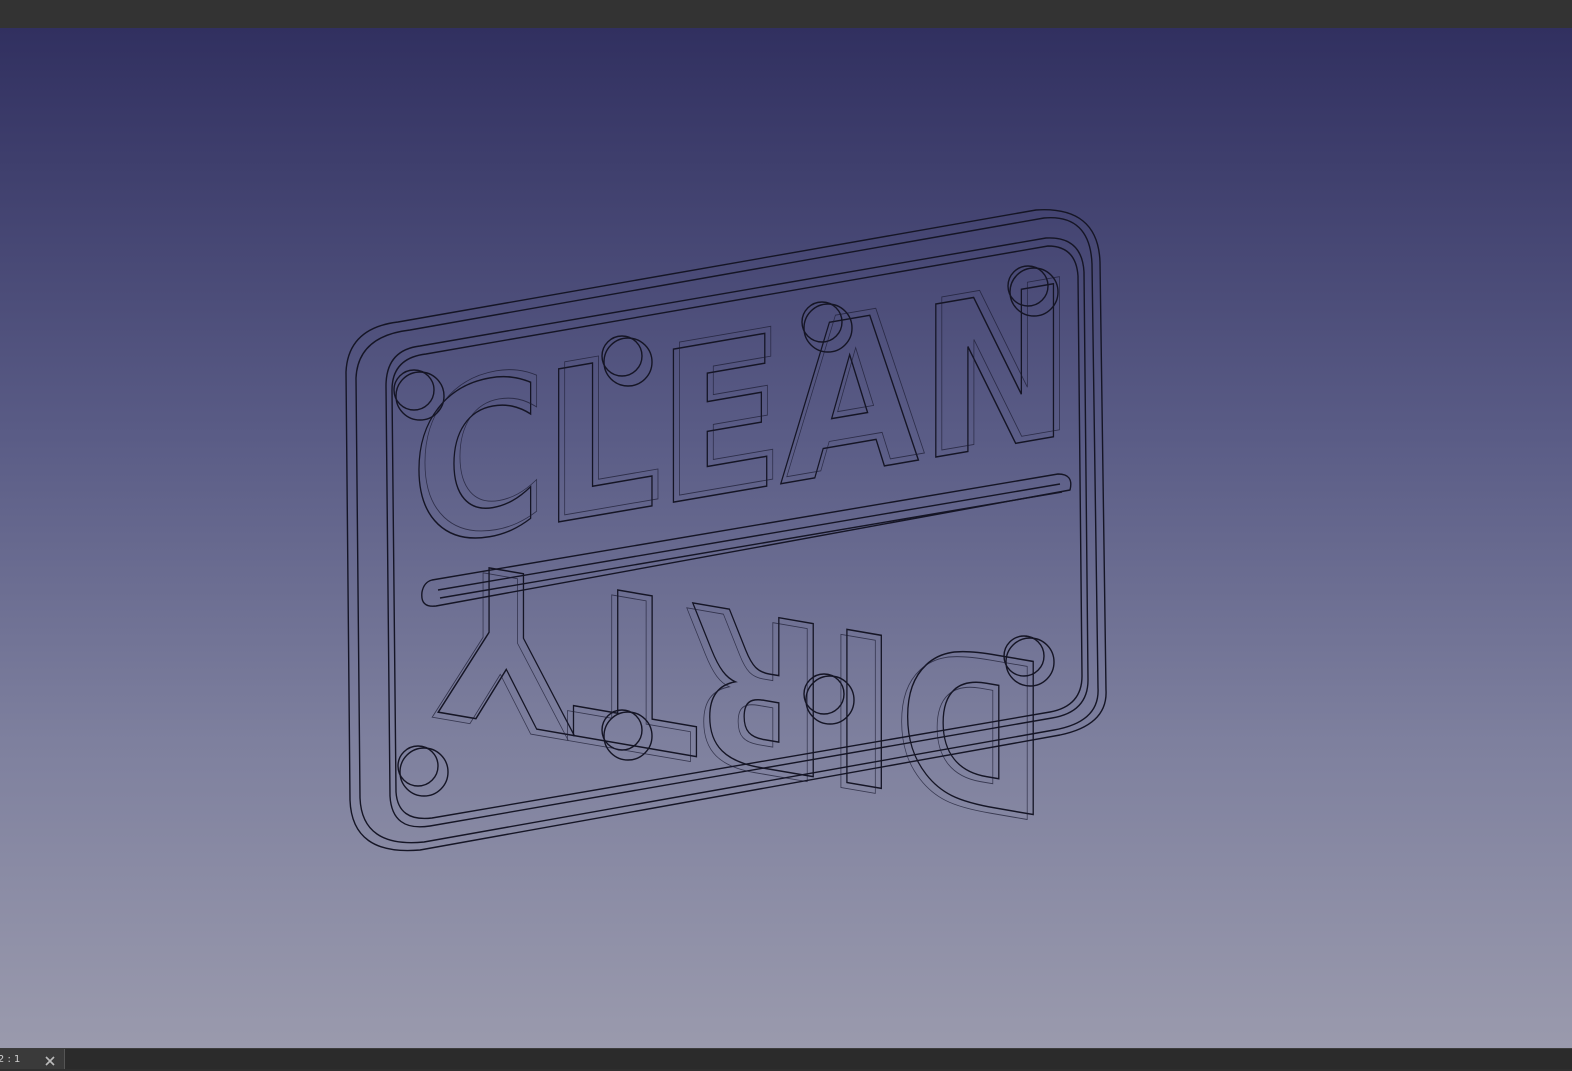 Image resolution: width=1572 pixels, height=1071 pixels. I want to click on tab-label: v2 : 1, so click(10, 1059).